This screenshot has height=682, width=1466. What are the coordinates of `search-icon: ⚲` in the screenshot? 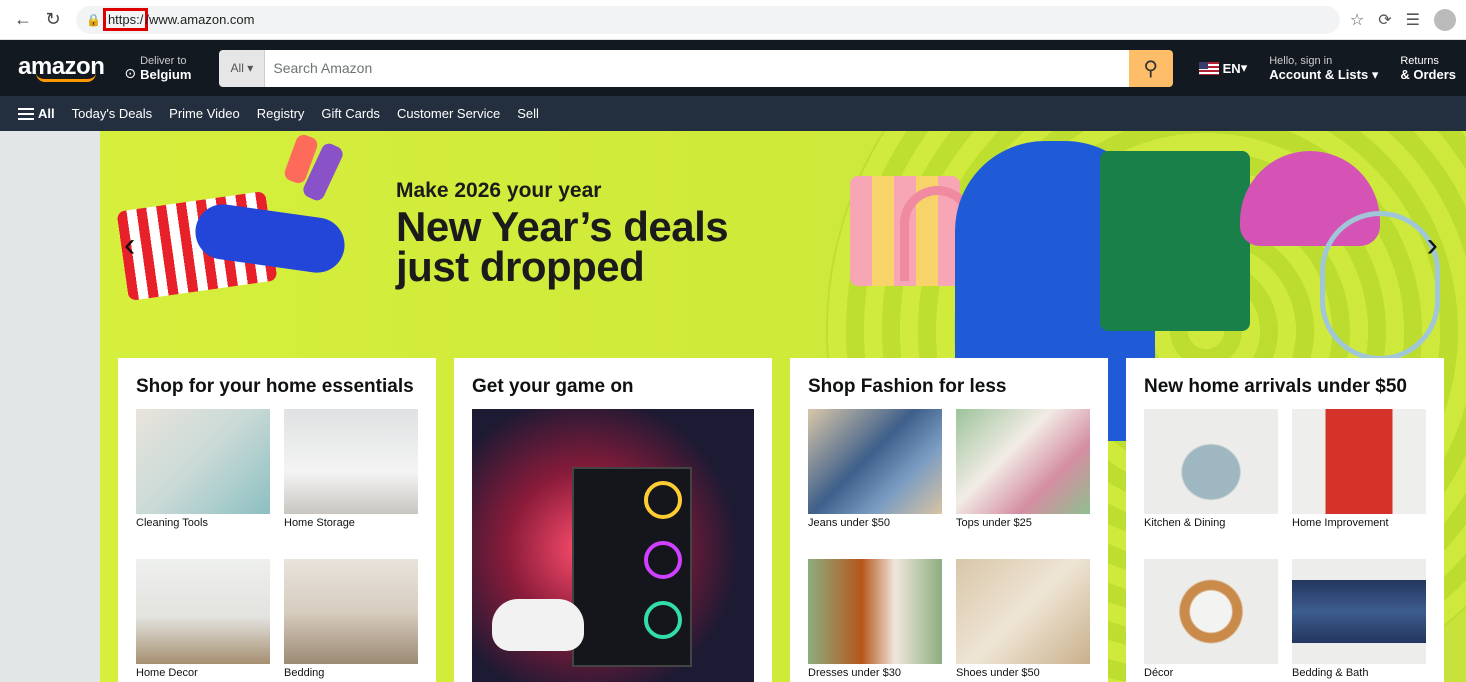 It's located at (1150, 68).